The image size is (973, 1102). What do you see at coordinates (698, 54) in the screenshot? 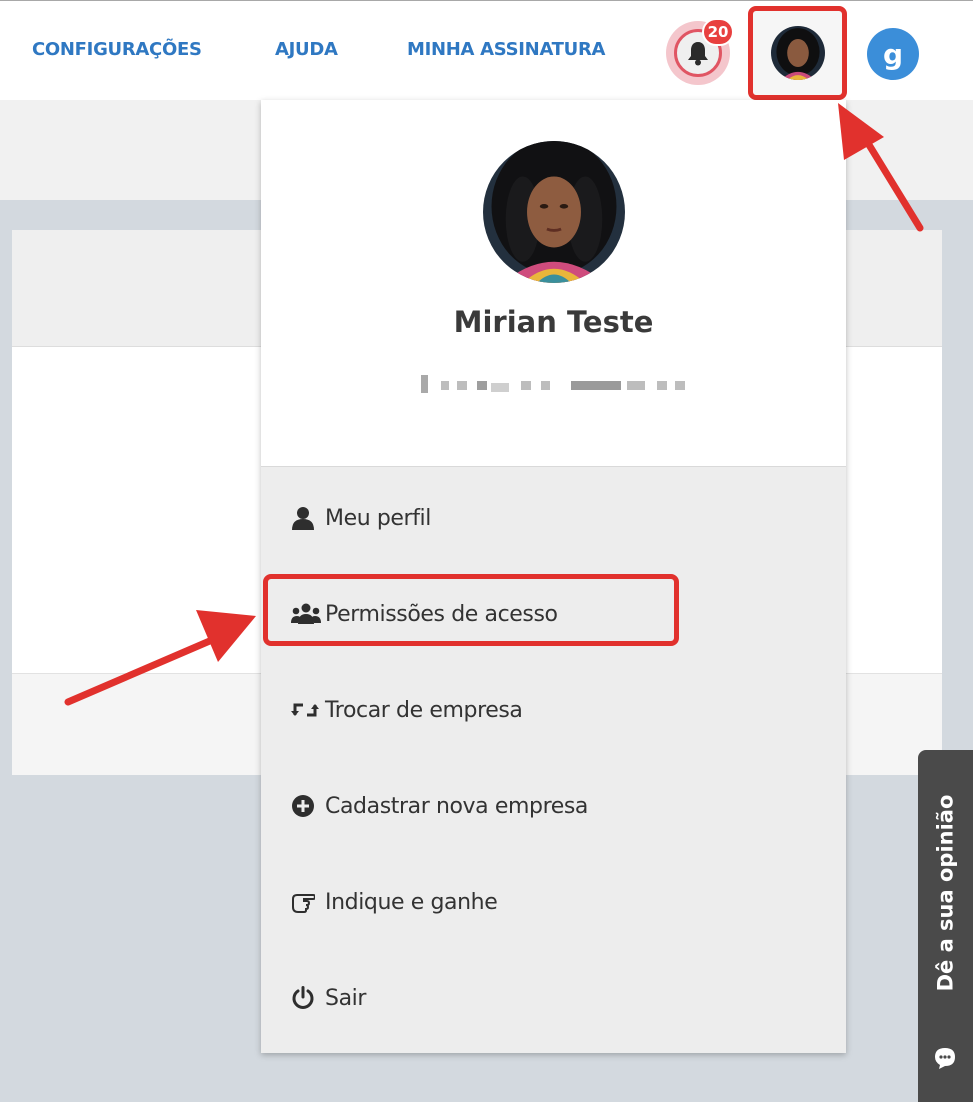
I see `bell-icon` at bounding box center [698, 54].